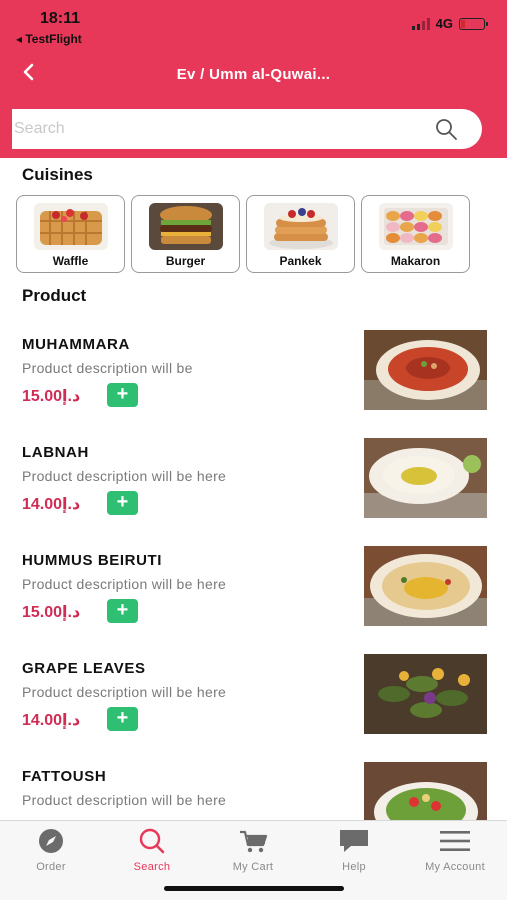  What do you see at coordinates (301, 226) in the screenshot?
I see `pancake-image` at bounding box center [301, 226].